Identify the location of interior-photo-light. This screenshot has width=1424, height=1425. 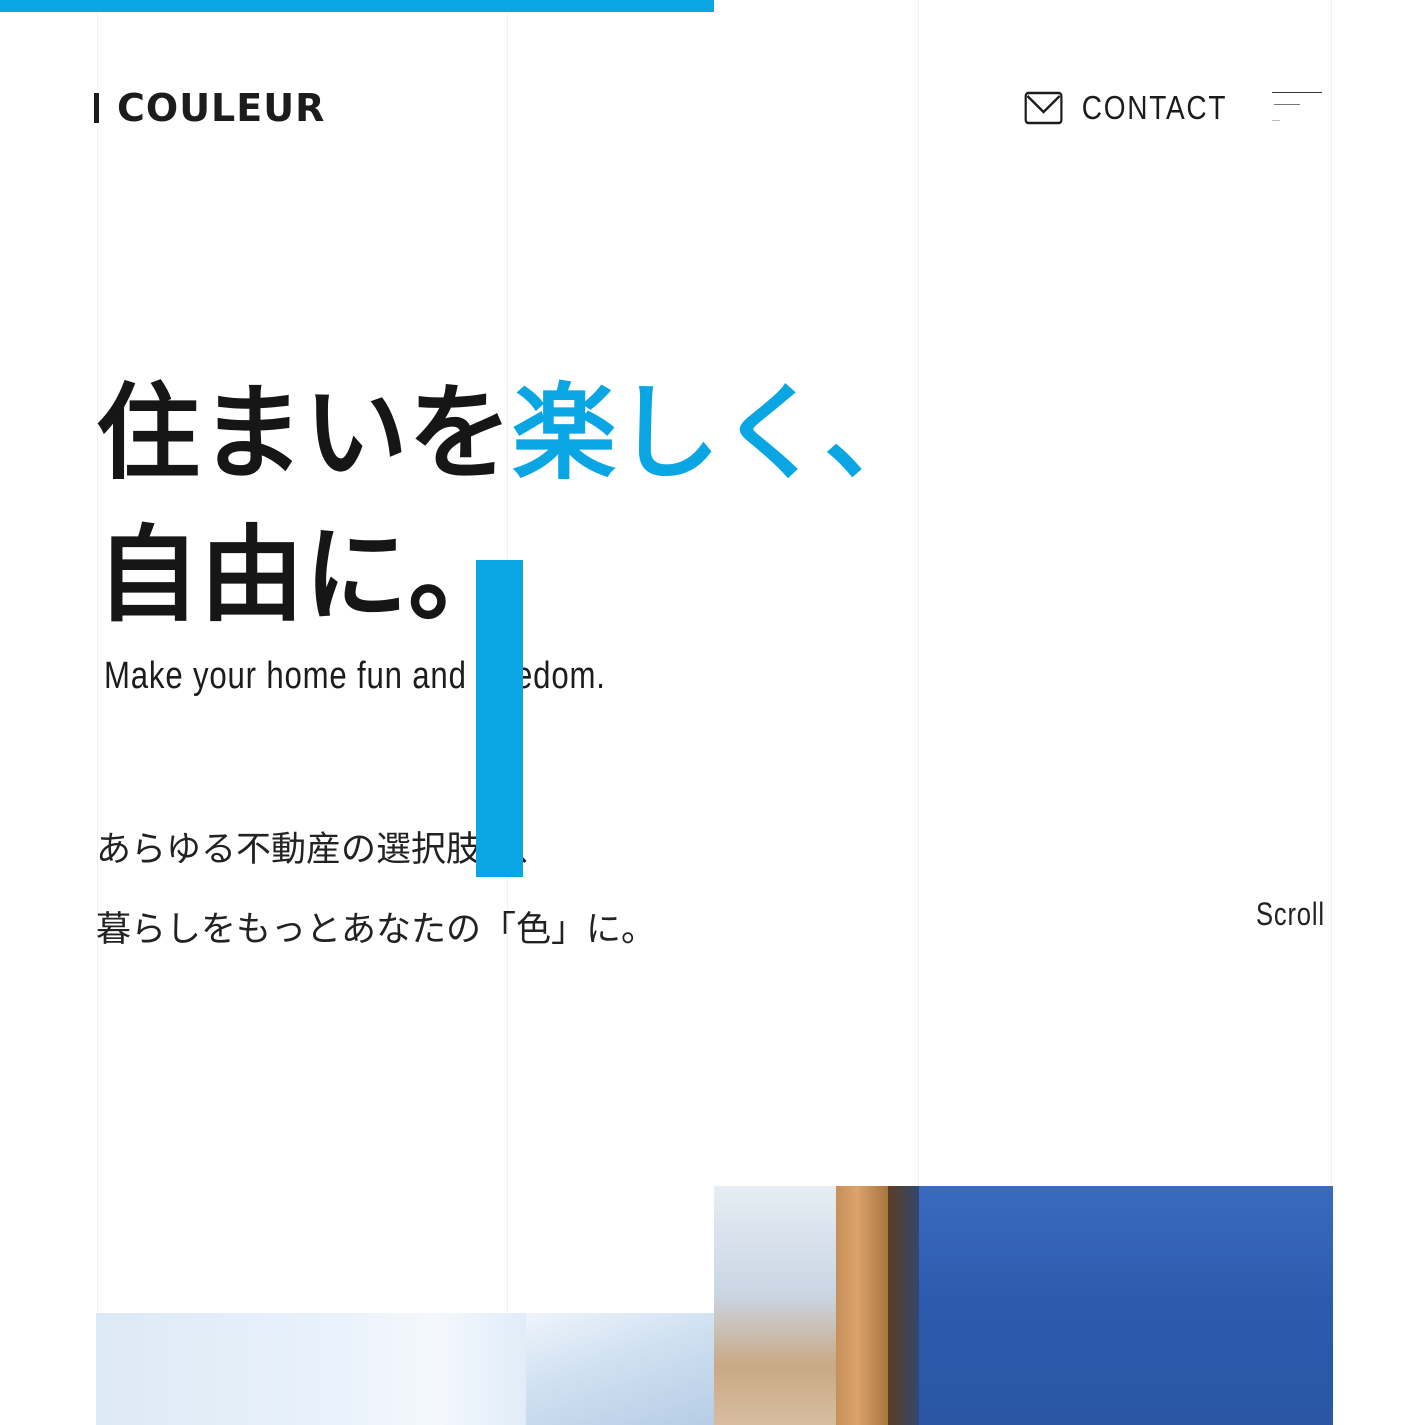
(405, 1369).